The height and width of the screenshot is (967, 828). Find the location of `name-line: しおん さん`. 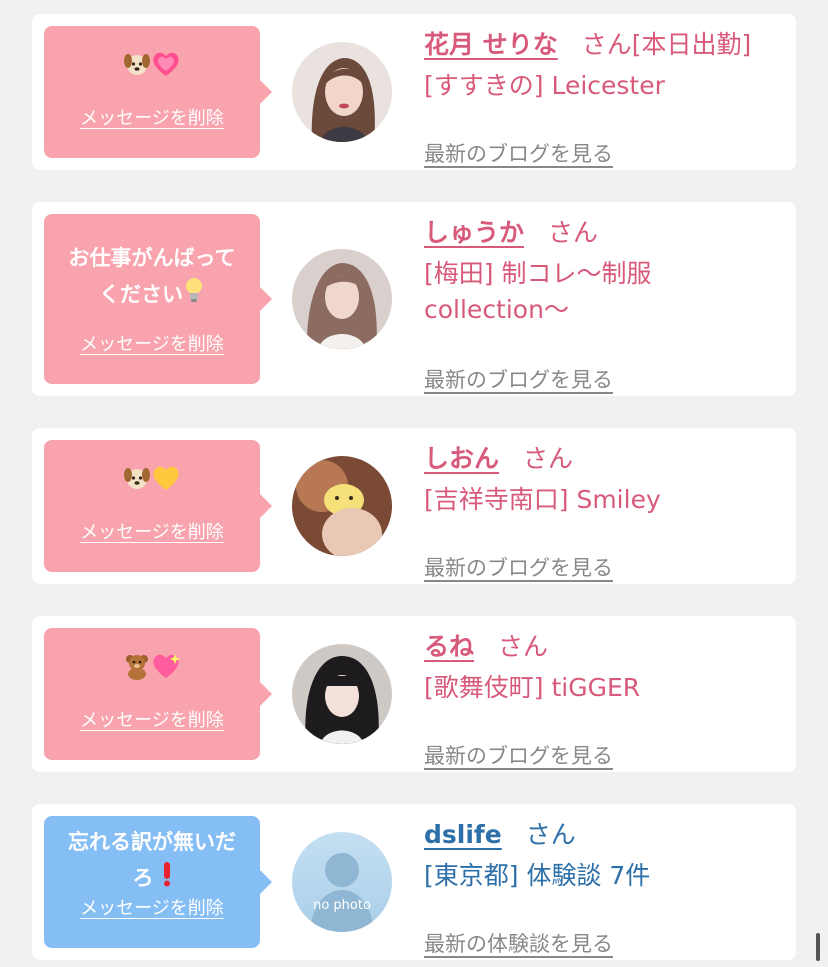

name-line: しおん さん is located at coordinates (604, 459).